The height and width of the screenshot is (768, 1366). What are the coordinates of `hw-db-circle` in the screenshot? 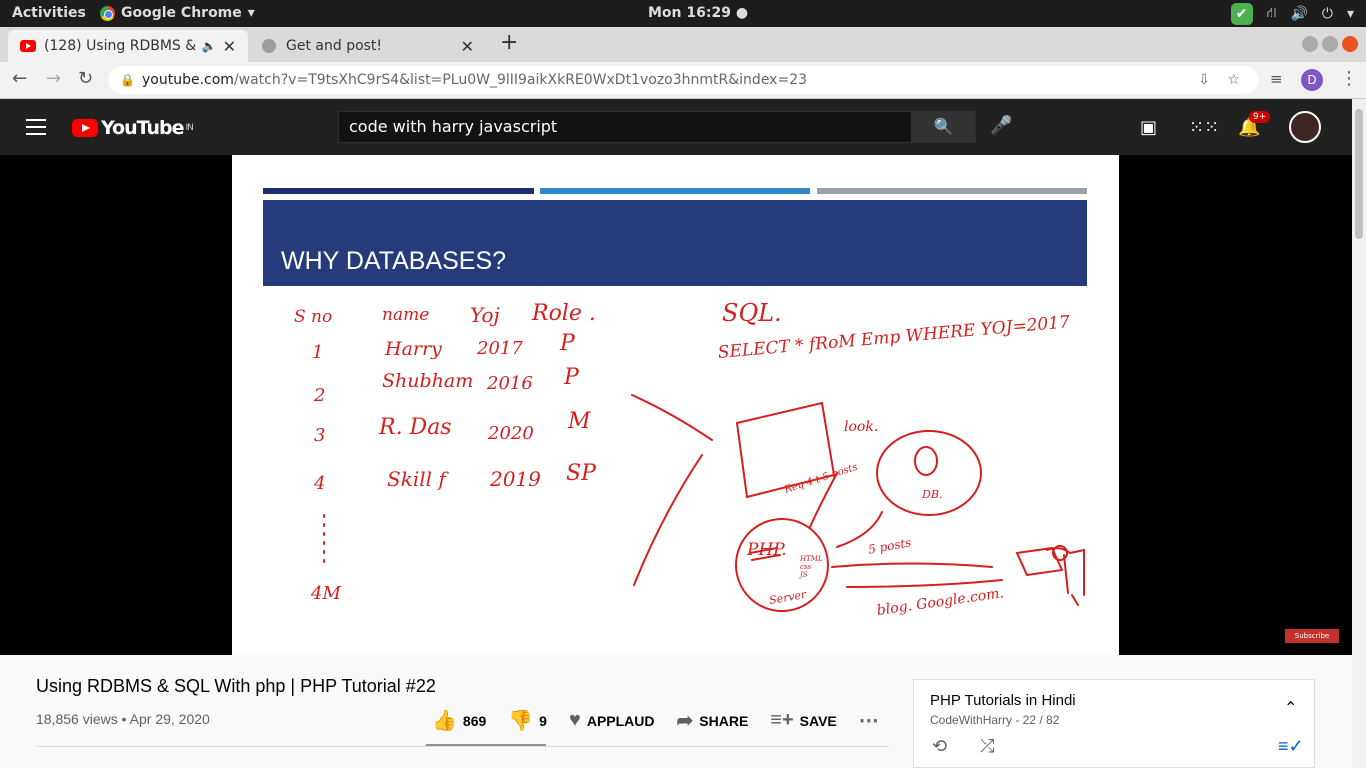 It's located at (929, 473).